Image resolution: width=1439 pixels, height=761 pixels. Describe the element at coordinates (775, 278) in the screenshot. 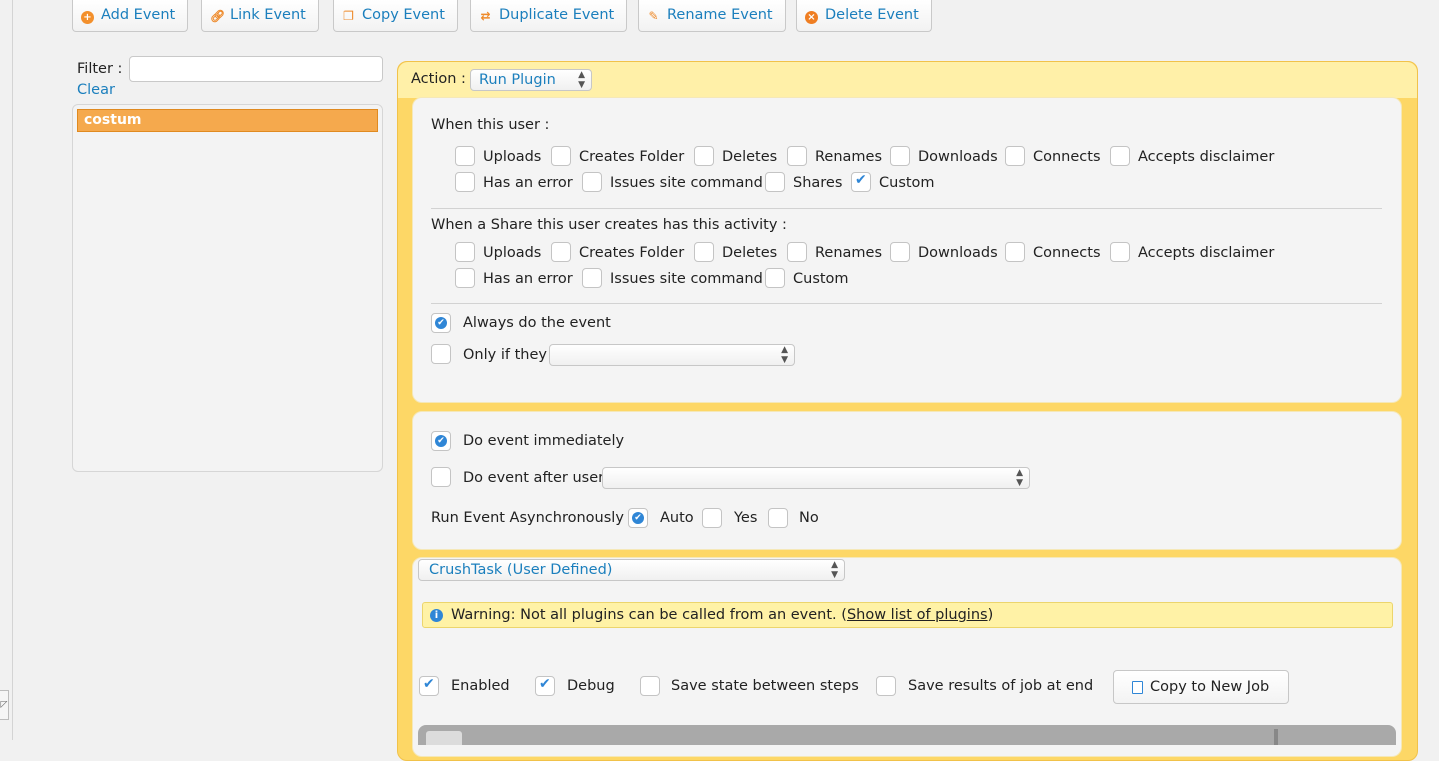

I see `share-custom-checkbox` at that location.